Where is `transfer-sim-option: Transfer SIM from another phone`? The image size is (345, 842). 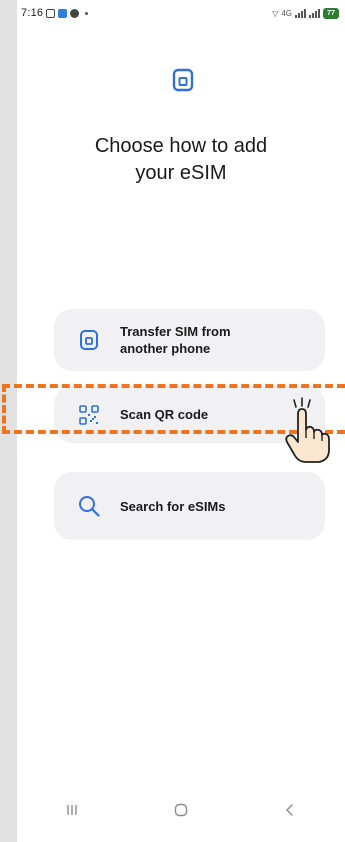 transfer-sim-option: Transfer SIM from another phone is located at coordinates (189, 340).